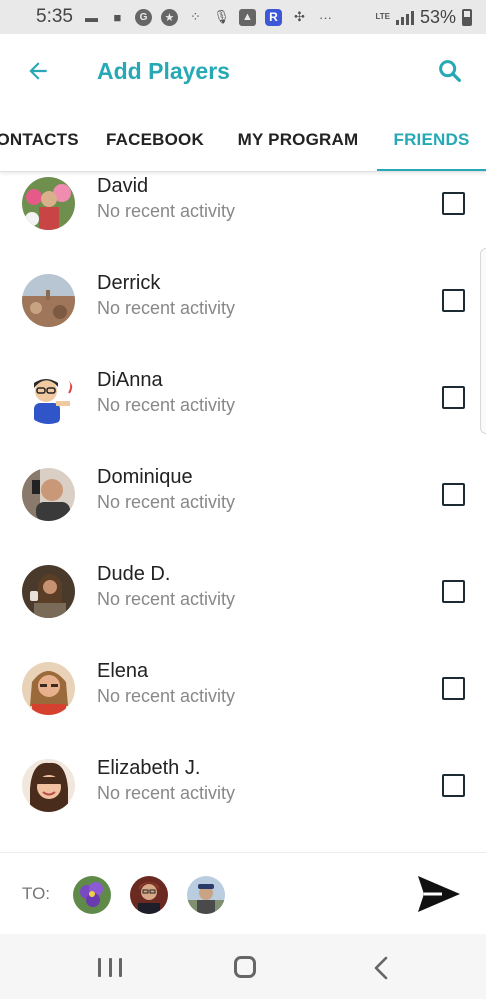  I want to click on grid-icon: ⁘, so click(195, 16).